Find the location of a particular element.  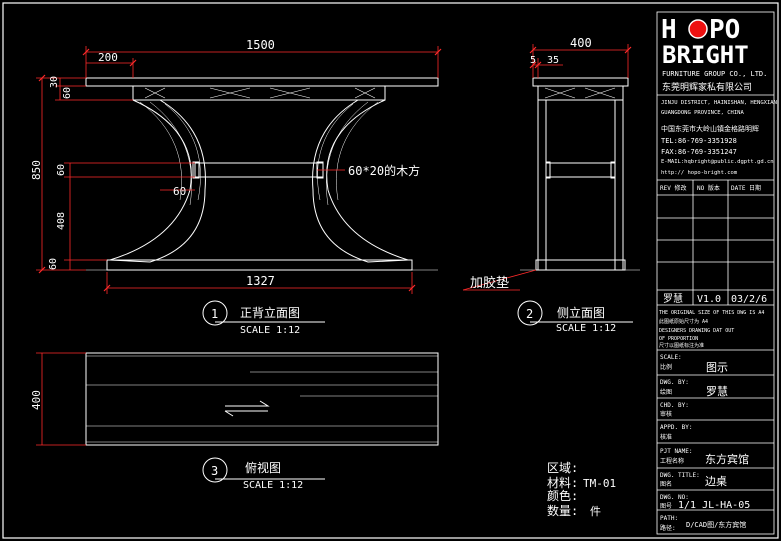

dim-30: 30 is located at coordinates (54, 82).